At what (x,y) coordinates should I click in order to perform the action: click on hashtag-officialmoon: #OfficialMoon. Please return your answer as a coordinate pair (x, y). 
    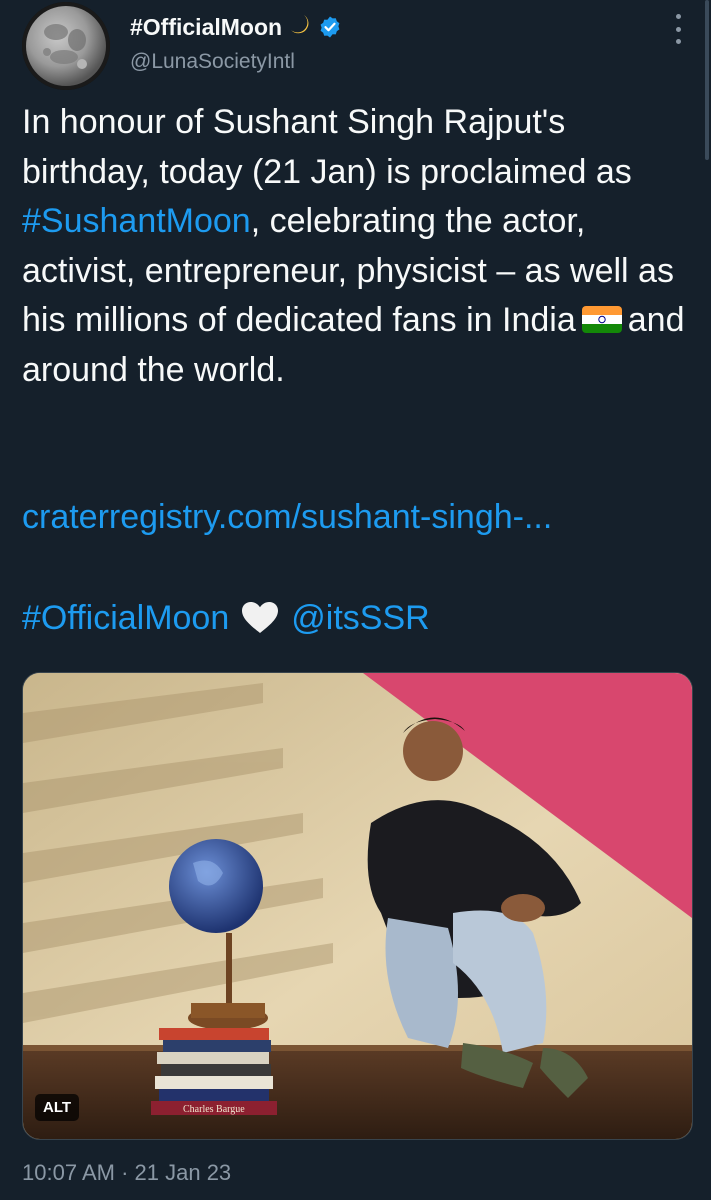
    Looking at the image, I should click on (125, 618).